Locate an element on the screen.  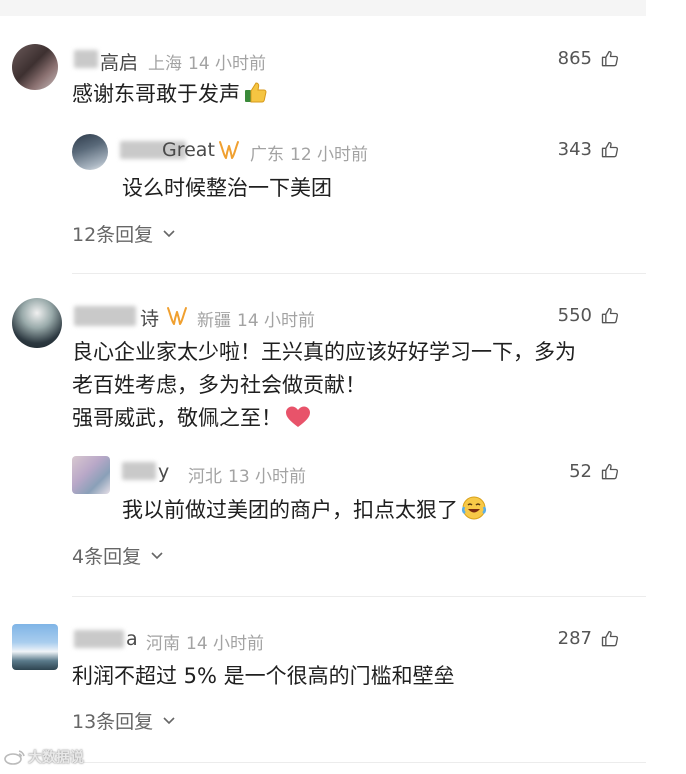
replies-count: 13条回复 is located at coordinates (113, 722).